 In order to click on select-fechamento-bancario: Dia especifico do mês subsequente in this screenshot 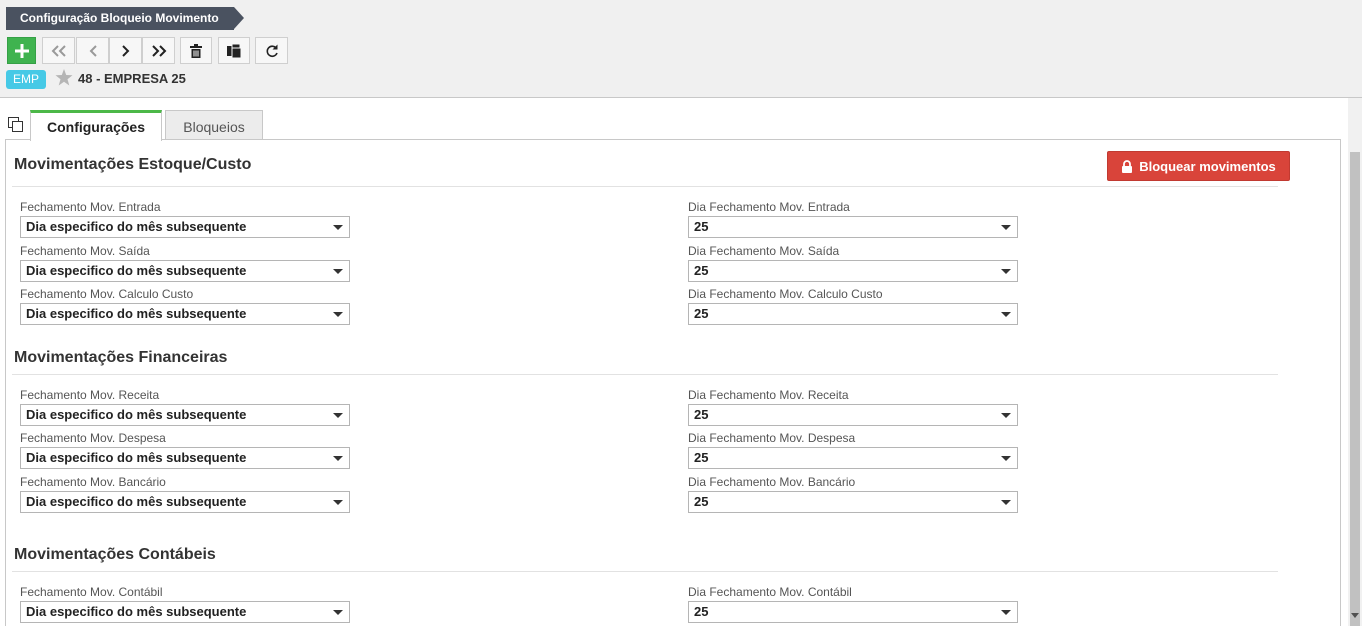, I will do `click(185, 502)`.